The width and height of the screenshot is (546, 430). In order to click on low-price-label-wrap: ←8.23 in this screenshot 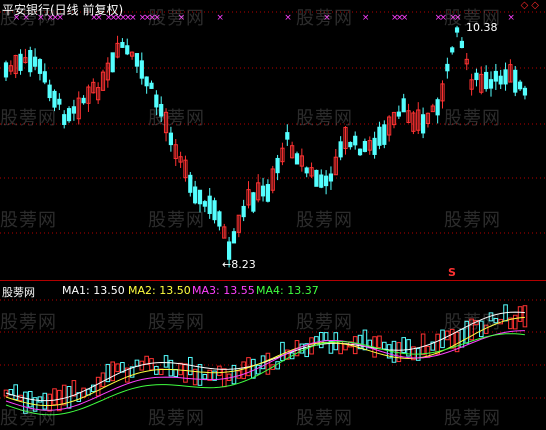, I will do `click(239, 264)`.